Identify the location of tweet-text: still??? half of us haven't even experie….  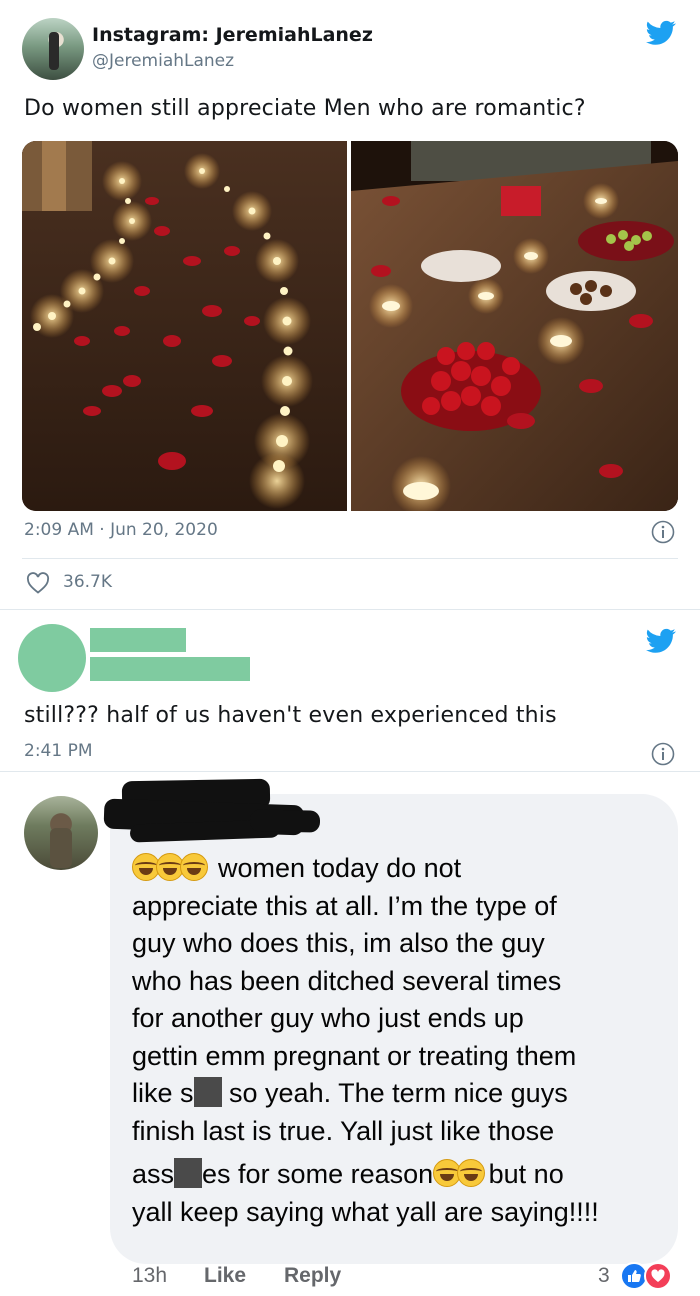
(290, 715).